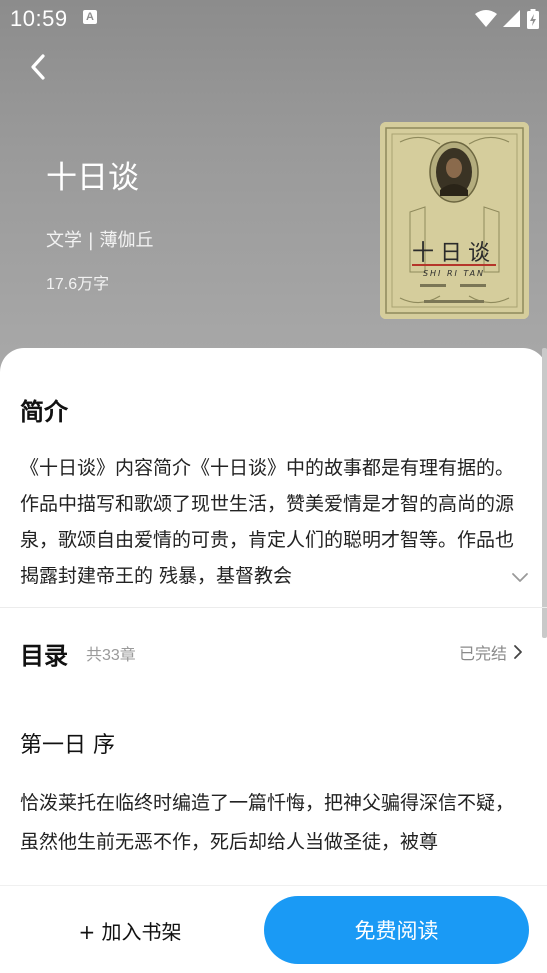  Describe the element at coordinates (100, 240) in the screenshot. I see `book-category-author: 文学 | 薄伽丘` at that location.